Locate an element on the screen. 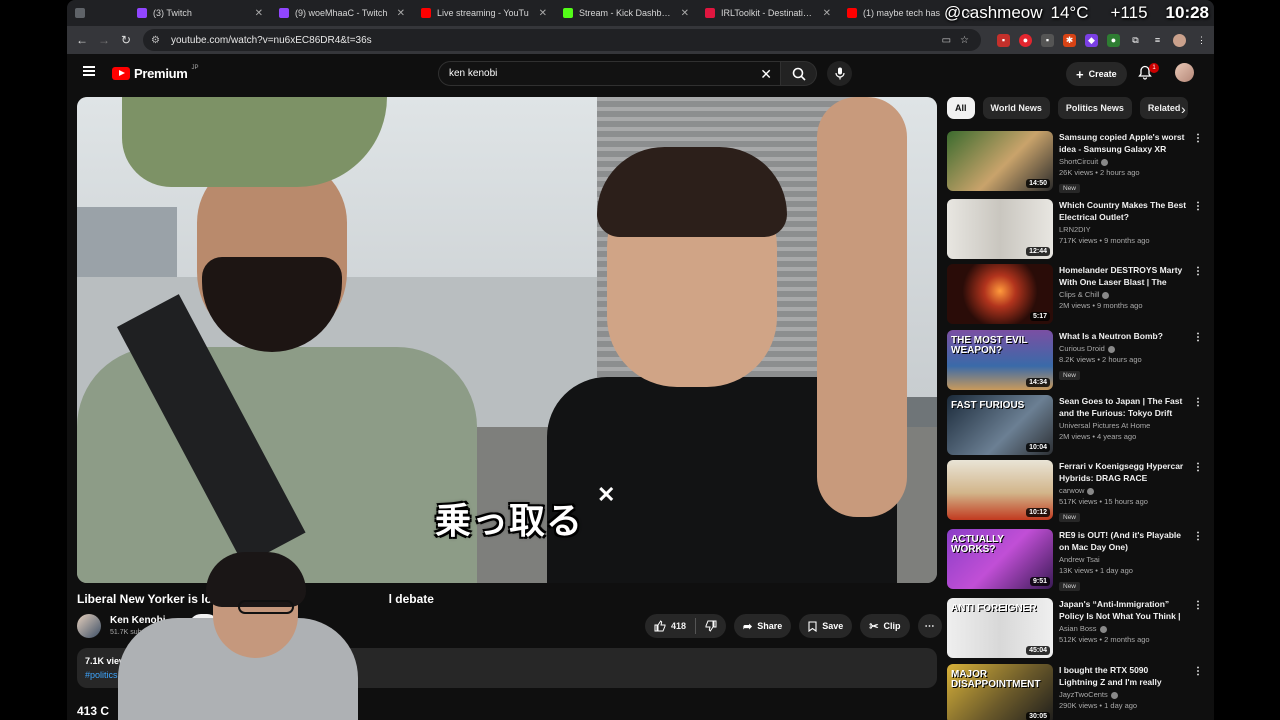  channel-name: ShortCircuit is located at coordinates (1124, 161).